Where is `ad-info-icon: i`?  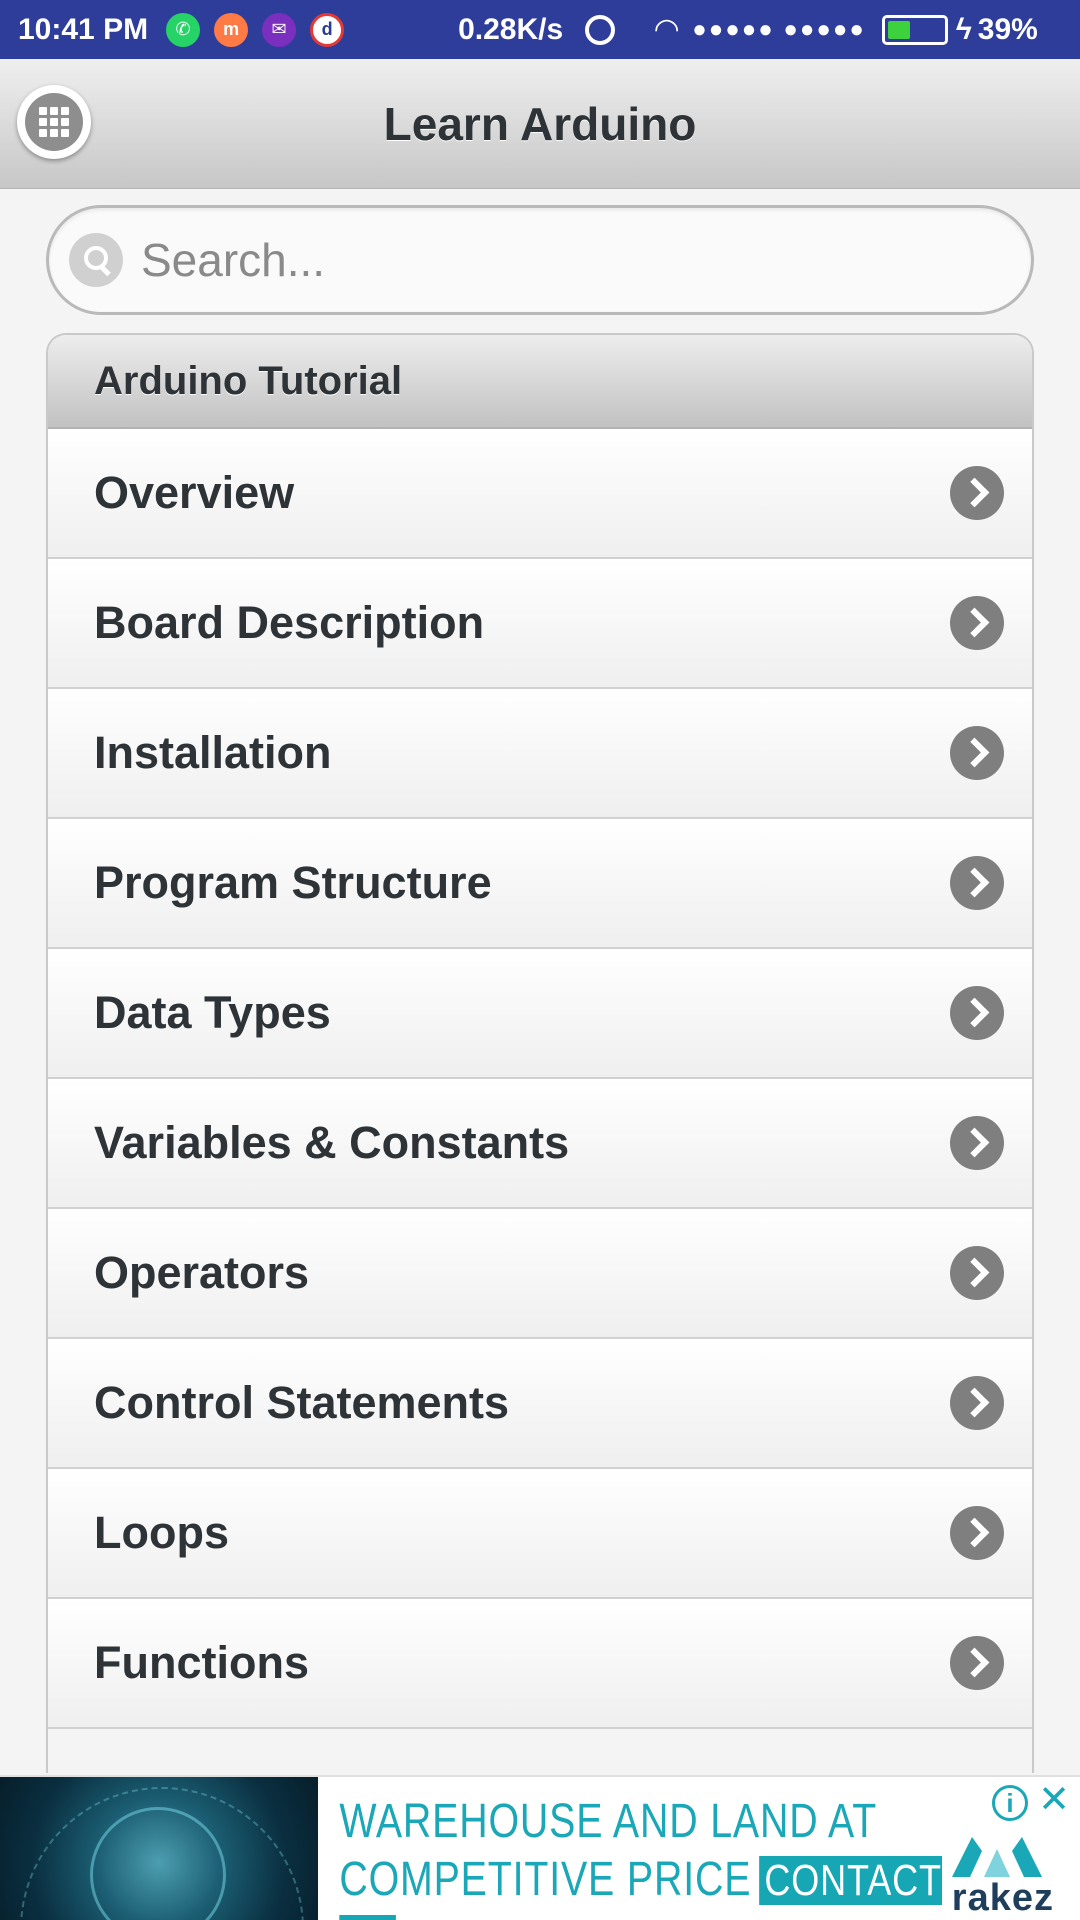 ad-info-icon: i is located at coordinates (1010, 1803).